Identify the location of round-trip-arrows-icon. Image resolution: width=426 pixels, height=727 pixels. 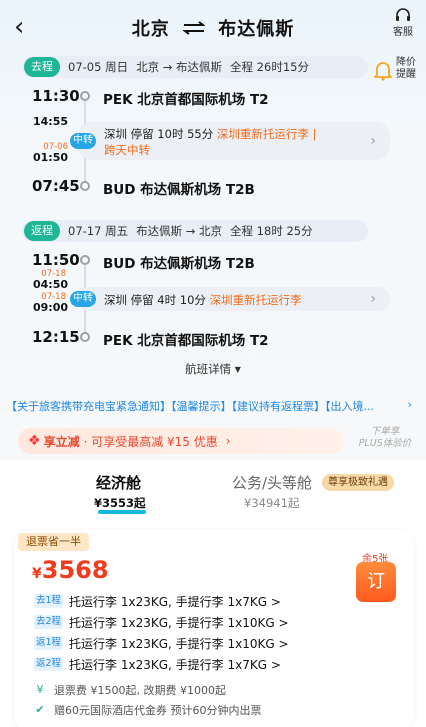
(194, 29).